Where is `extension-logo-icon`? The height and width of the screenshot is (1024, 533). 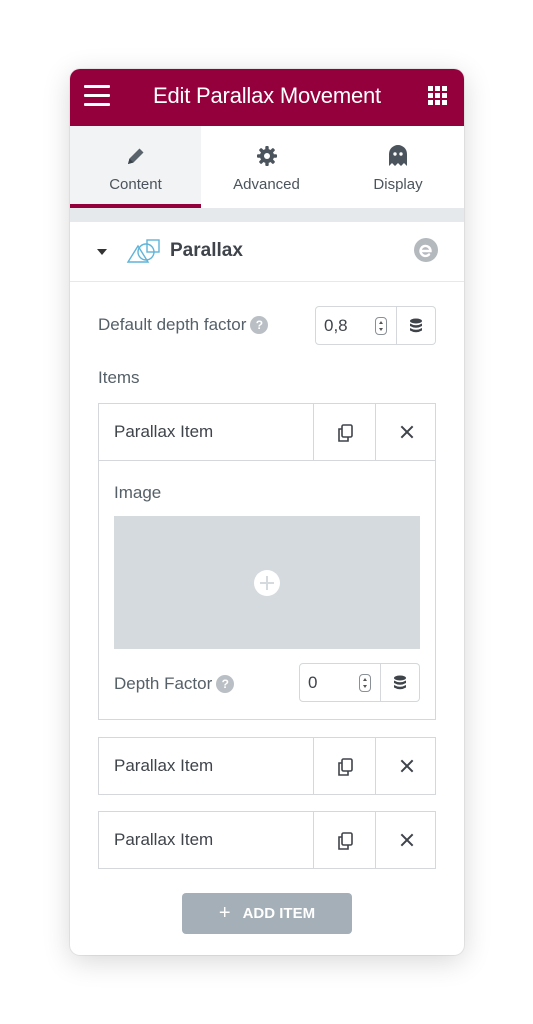
extension-logo-icon is located at coordinates (426, 250).